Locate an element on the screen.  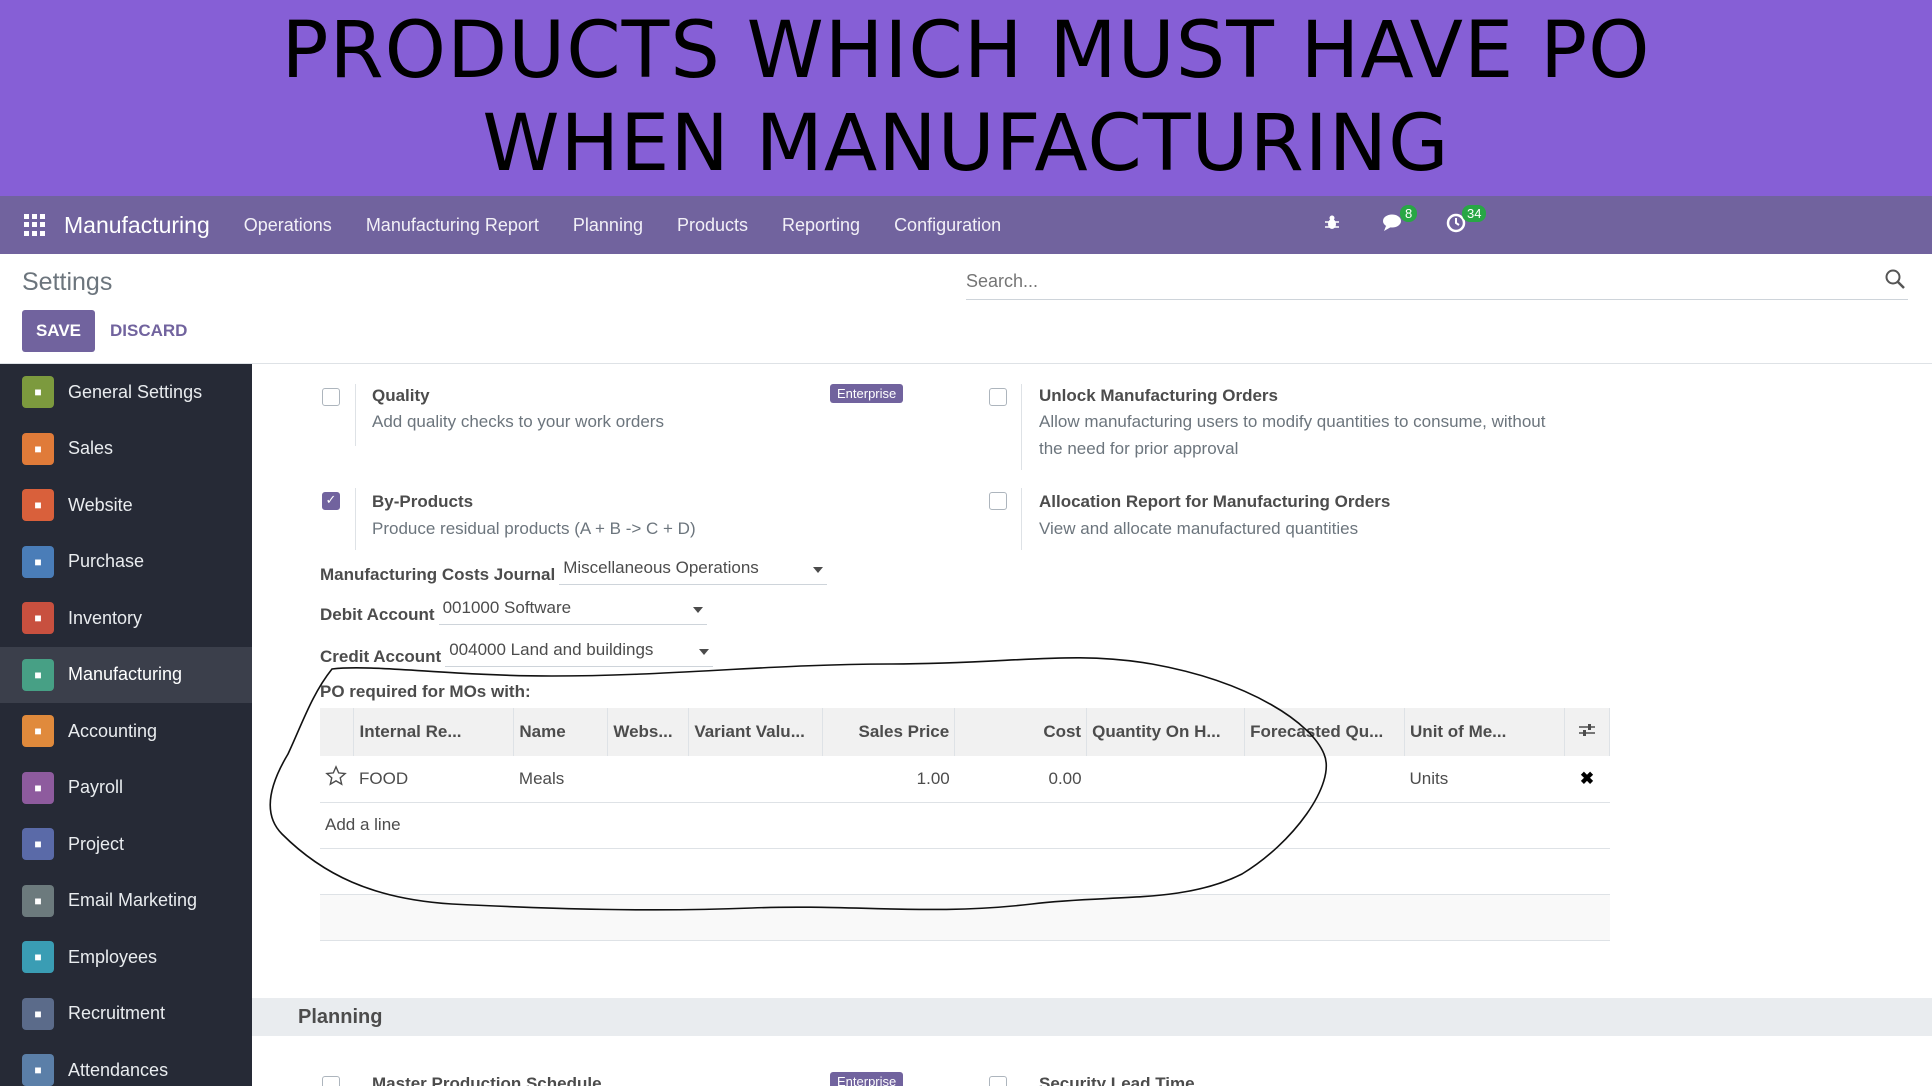
col-name: Name is located at coordinates (561, 732).